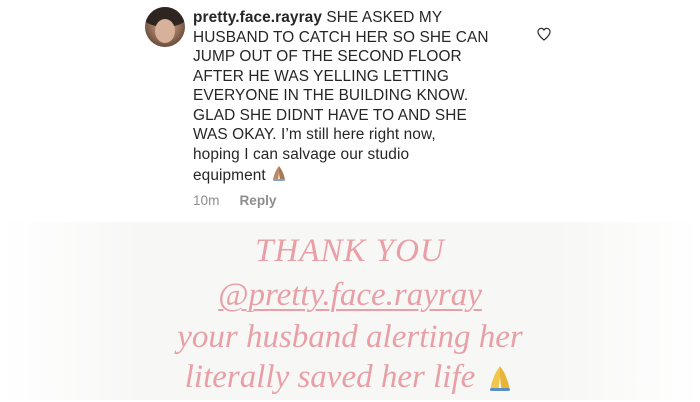 Image resolution: width=700 pixels, height=402 pixels. I want to click on story-line-4: literally saved her life, so click(350, 380).